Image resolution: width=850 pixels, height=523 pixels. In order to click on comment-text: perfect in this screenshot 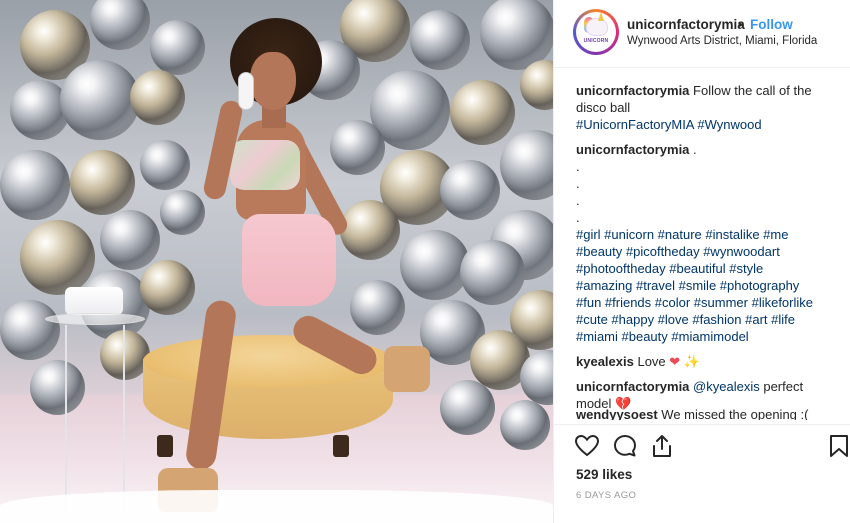, I will do `click(783, 386)`.